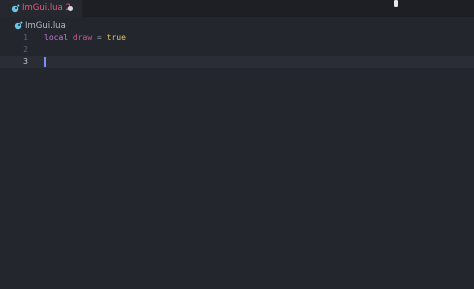  What do you see at coordinates (45, 62) in the screenshot?
I see `text-caret` at bounding box center [45, 62].